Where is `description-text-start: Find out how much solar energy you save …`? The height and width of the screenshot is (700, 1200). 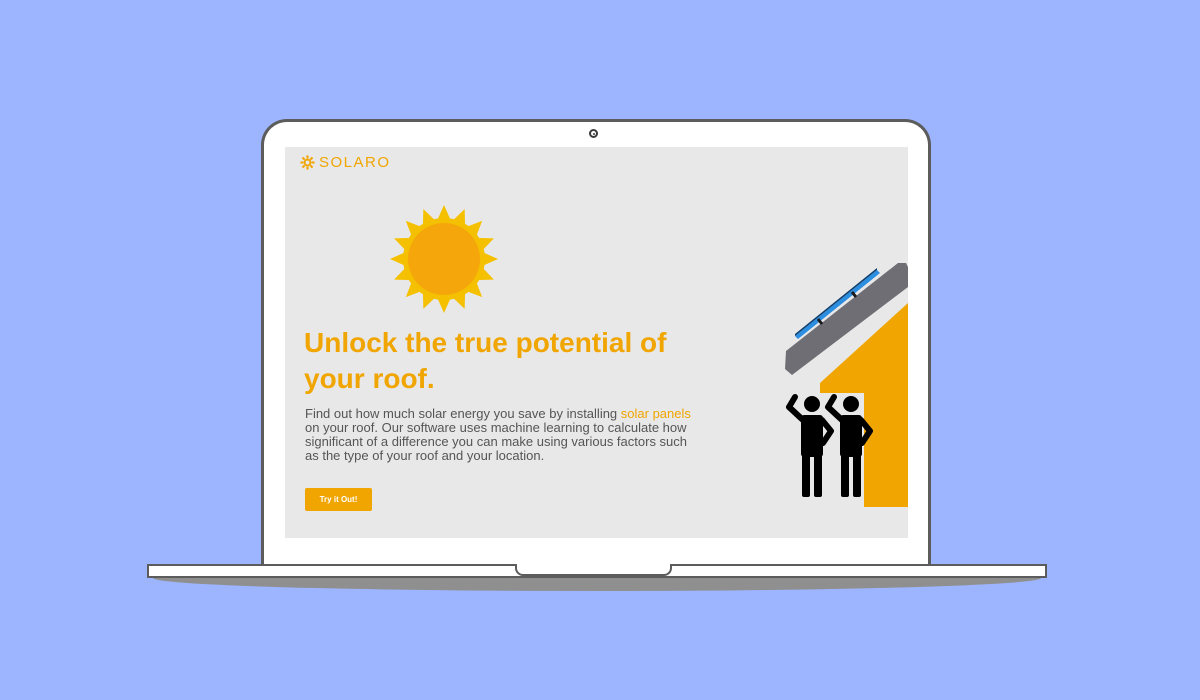
description-text-start: Find out how much solar energy you save … is located at coordinates (463, 413).